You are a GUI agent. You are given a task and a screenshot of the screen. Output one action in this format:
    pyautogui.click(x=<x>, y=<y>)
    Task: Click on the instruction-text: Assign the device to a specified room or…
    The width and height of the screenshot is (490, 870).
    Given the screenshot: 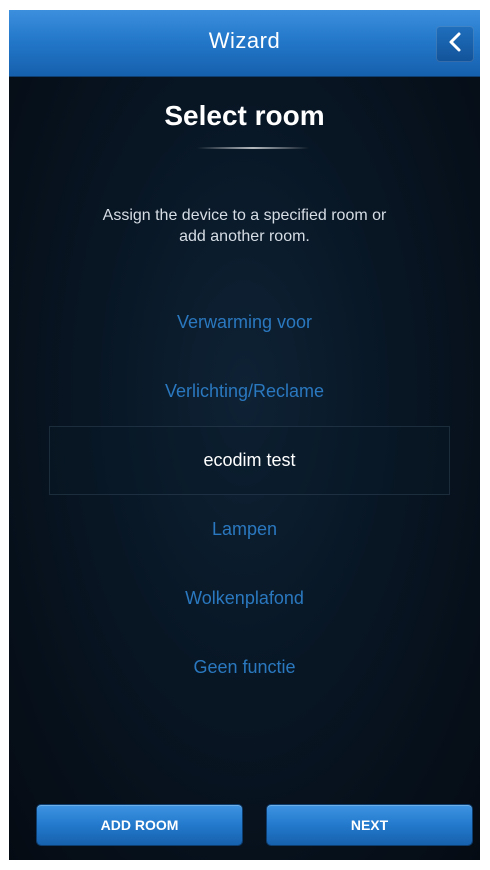 What is the action you would take?
    pyautogui.click(x=244, y=226)
    